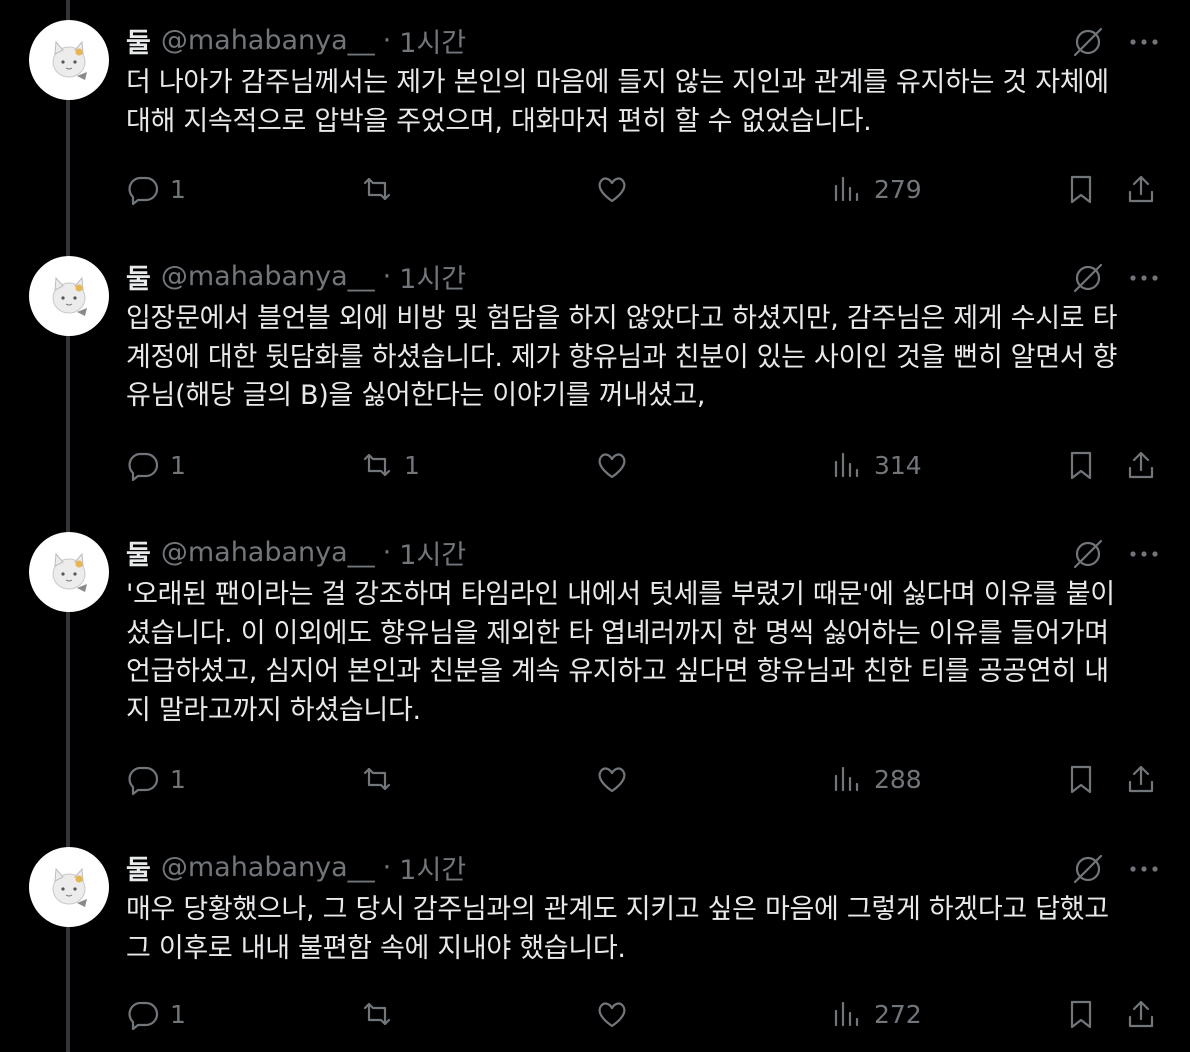 This screenshot has height=1052, width=1190. I want to click on repost-count: 1, so click(412, 465).